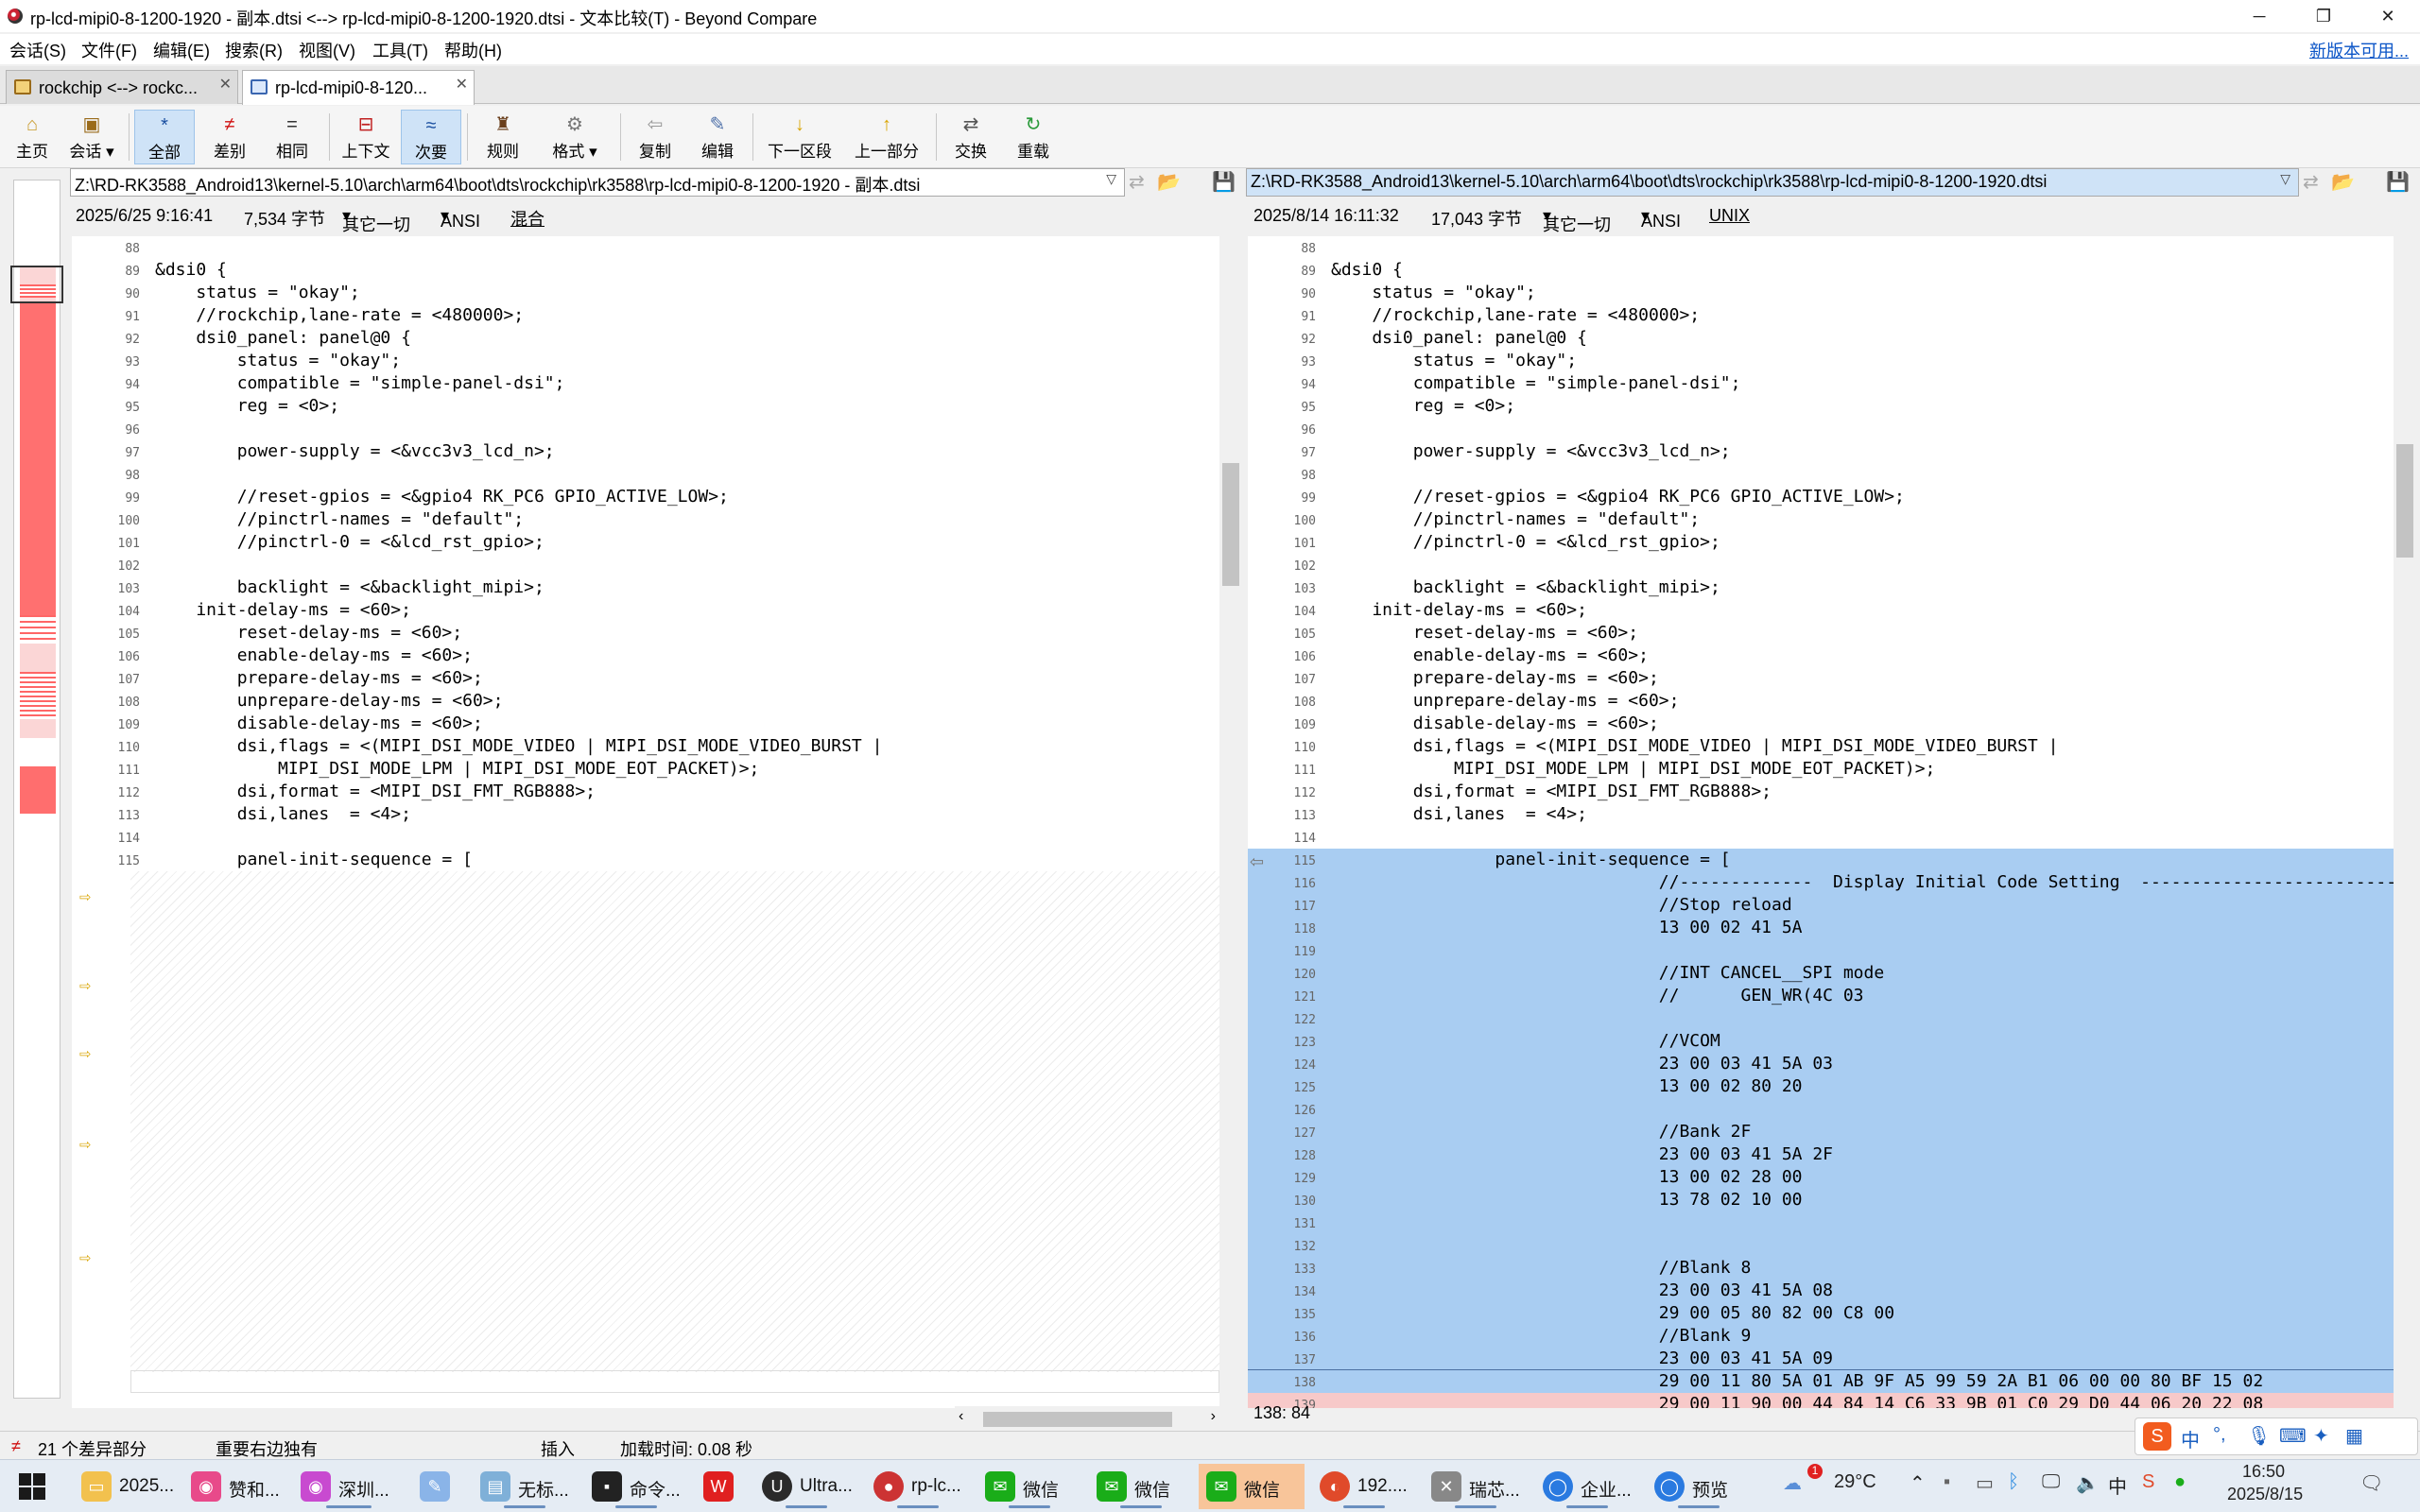 The height and width of the screenshot is (1512, 2420). Describe the element at coordinates (1141, 1486) in the screenshot. I see `task-wechat-2: ✉ 微信` at that location.